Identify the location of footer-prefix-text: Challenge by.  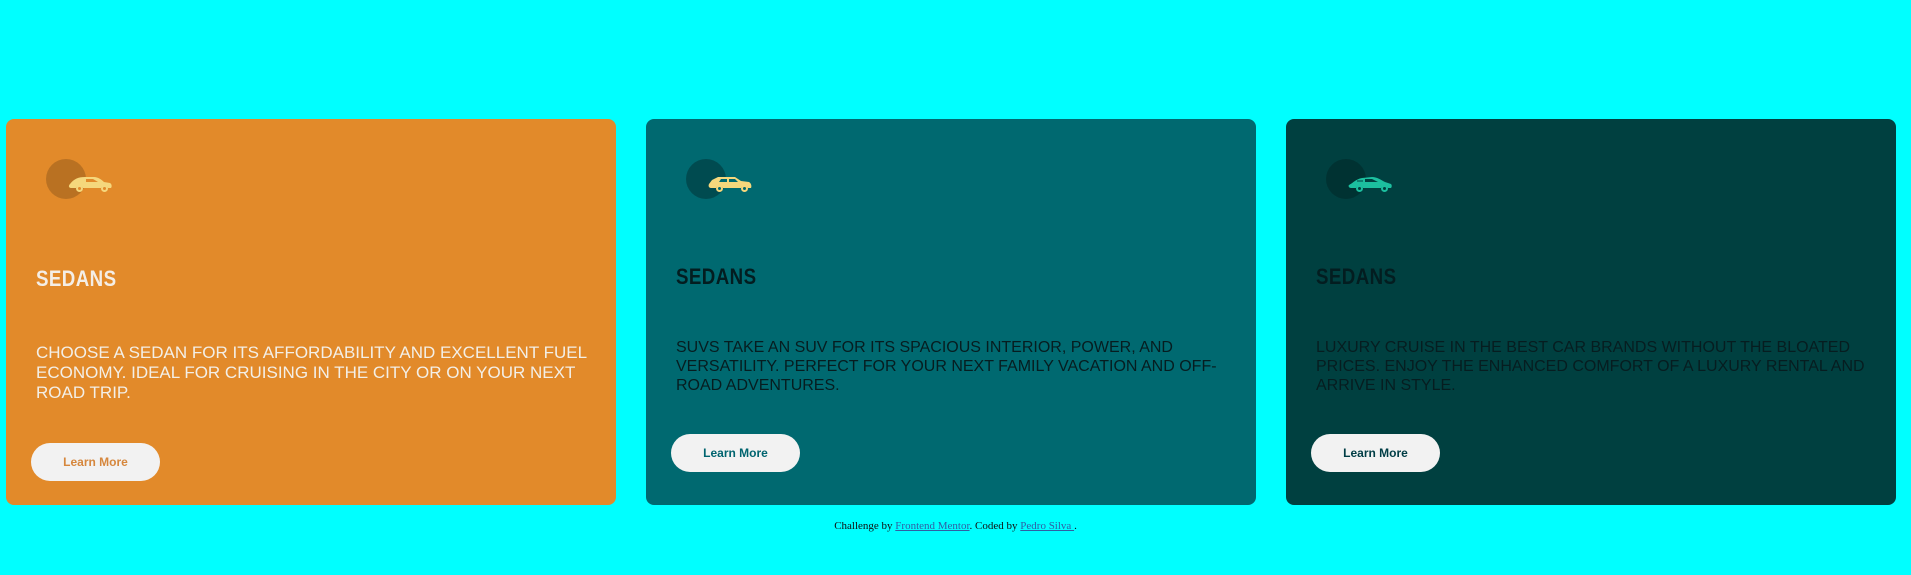
(865, 526).